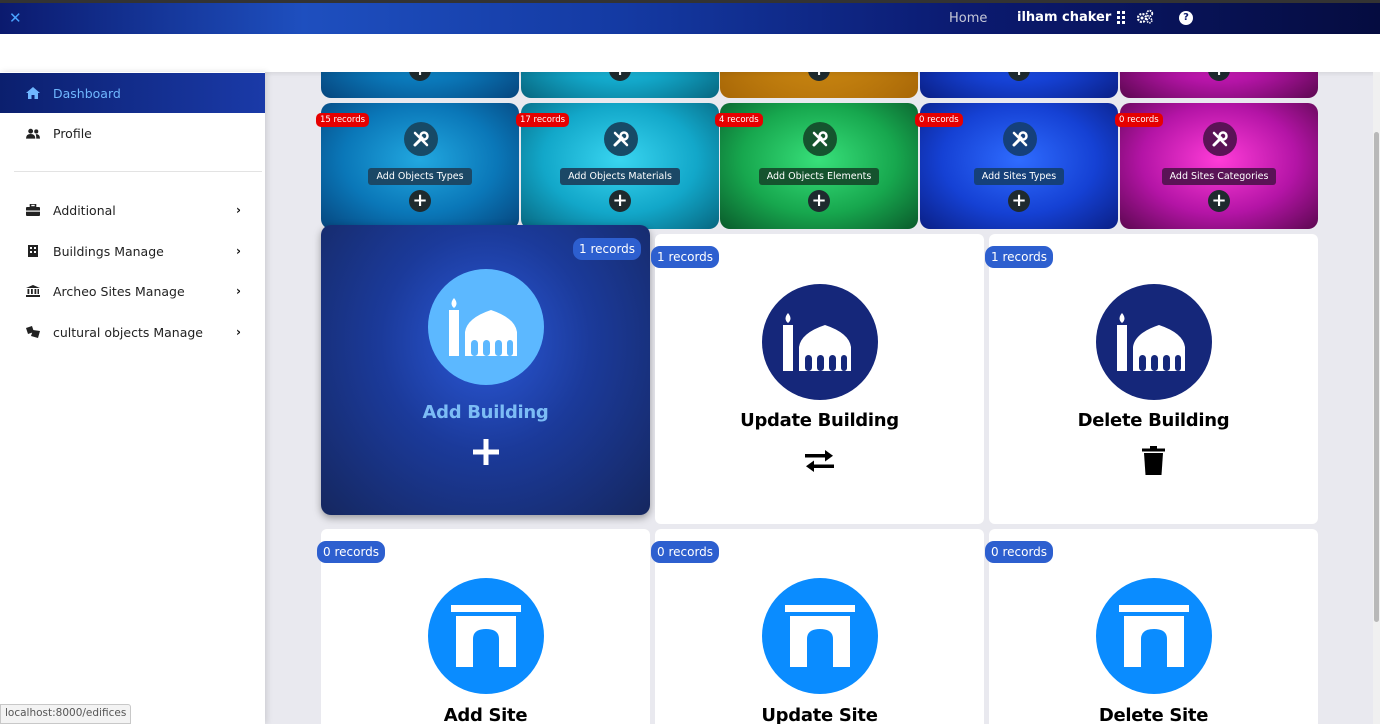  Describe the element at coordinates (819, 463) in the screenshot. I see `exchange-icon` at that location.